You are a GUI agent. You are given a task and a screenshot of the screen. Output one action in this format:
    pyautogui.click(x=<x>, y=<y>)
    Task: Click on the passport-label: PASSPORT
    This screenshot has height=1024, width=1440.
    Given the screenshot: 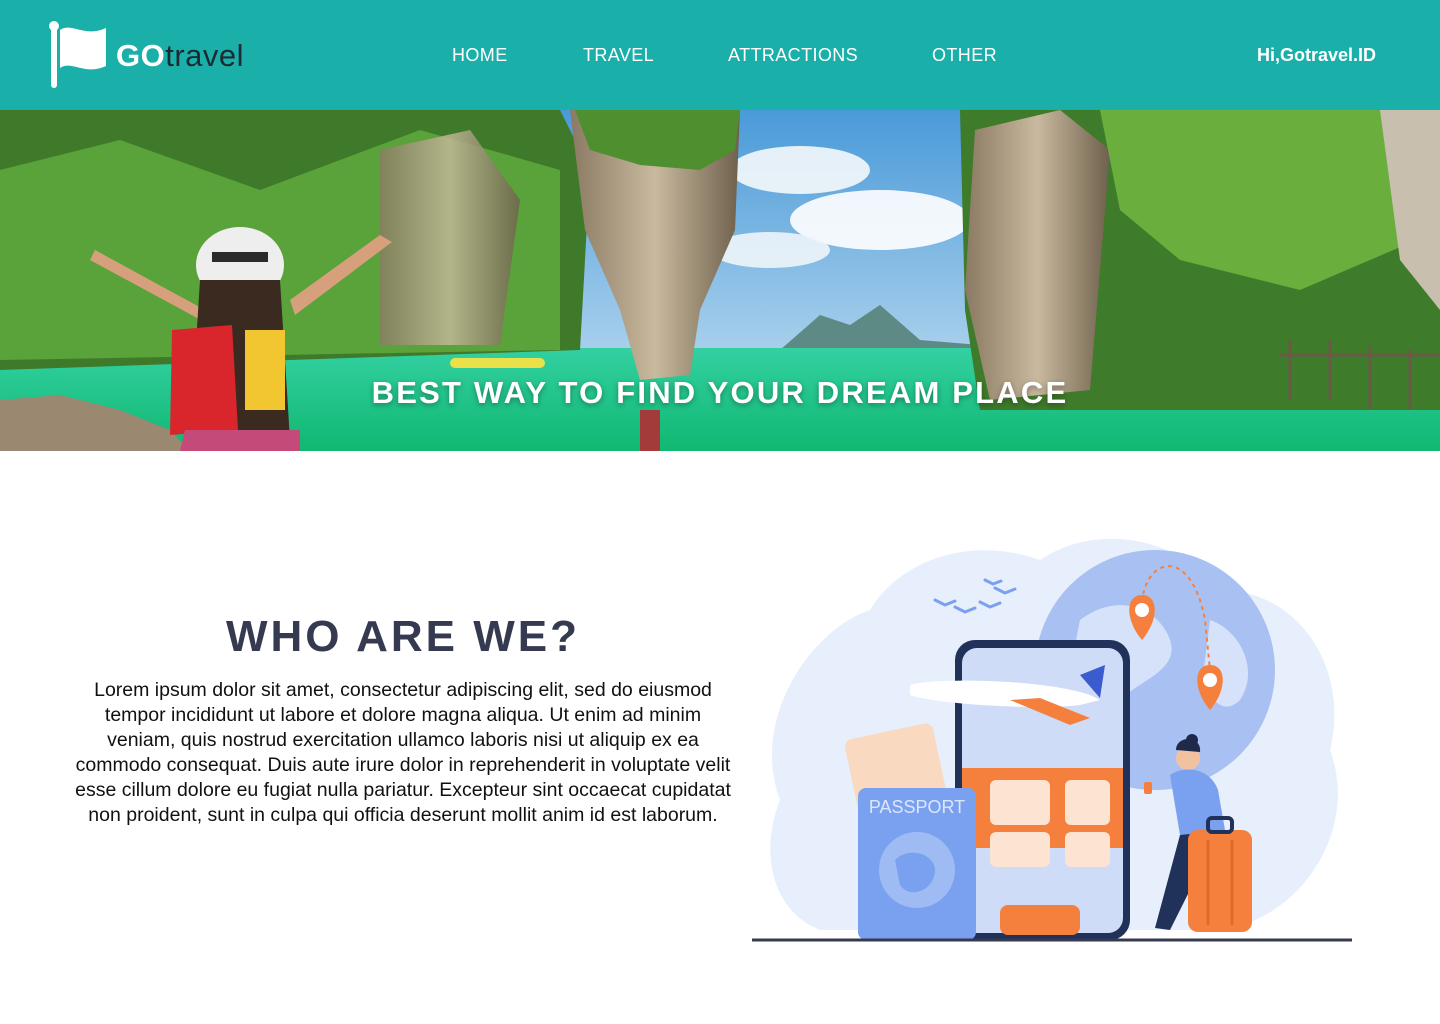 What is the action you would take?
    pyautogui.click(x=917, y=807)
    